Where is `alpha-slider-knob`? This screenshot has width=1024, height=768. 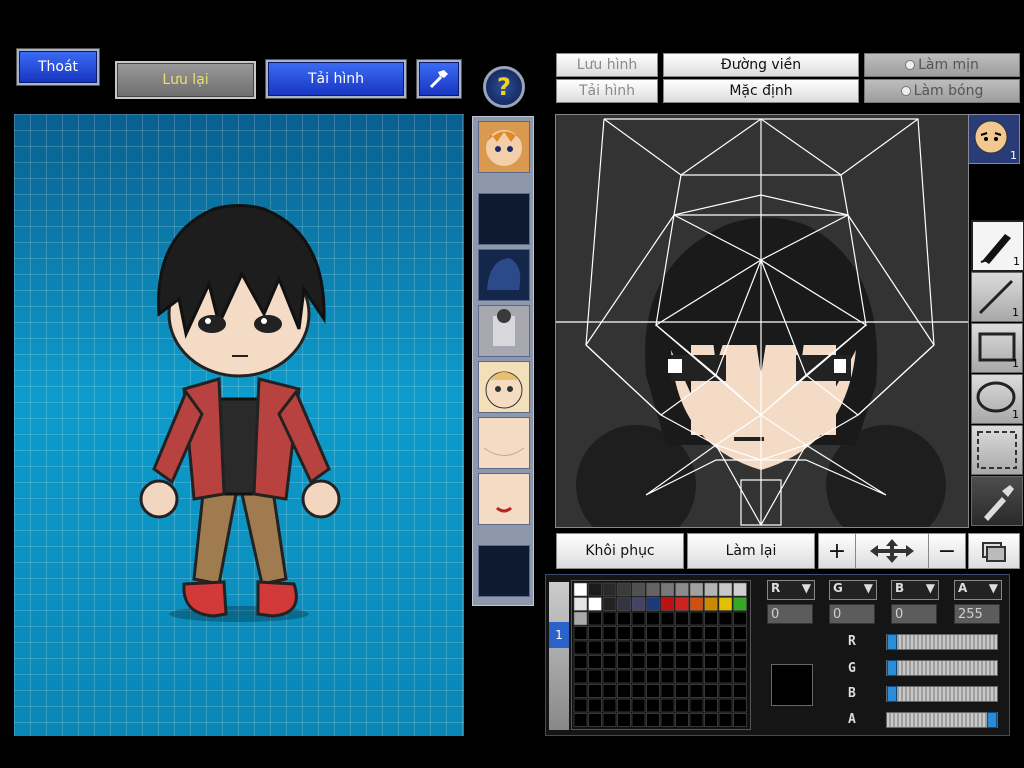
alpha-slider-knob is located at coordinates (992, 720).